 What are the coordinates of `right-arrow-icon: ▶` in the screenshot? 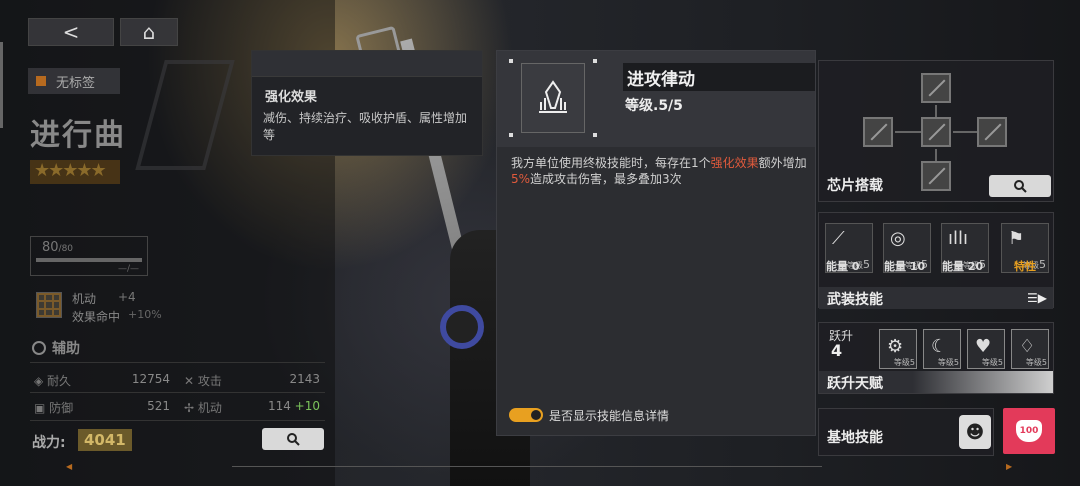 It's located at (1009, 466).